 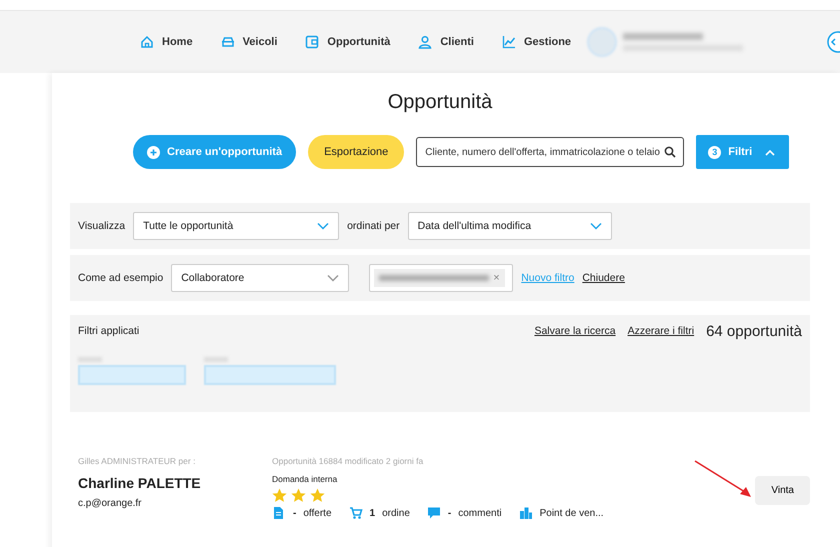 I want to click on nav-link: Clienti, so click(x=446, y=42).